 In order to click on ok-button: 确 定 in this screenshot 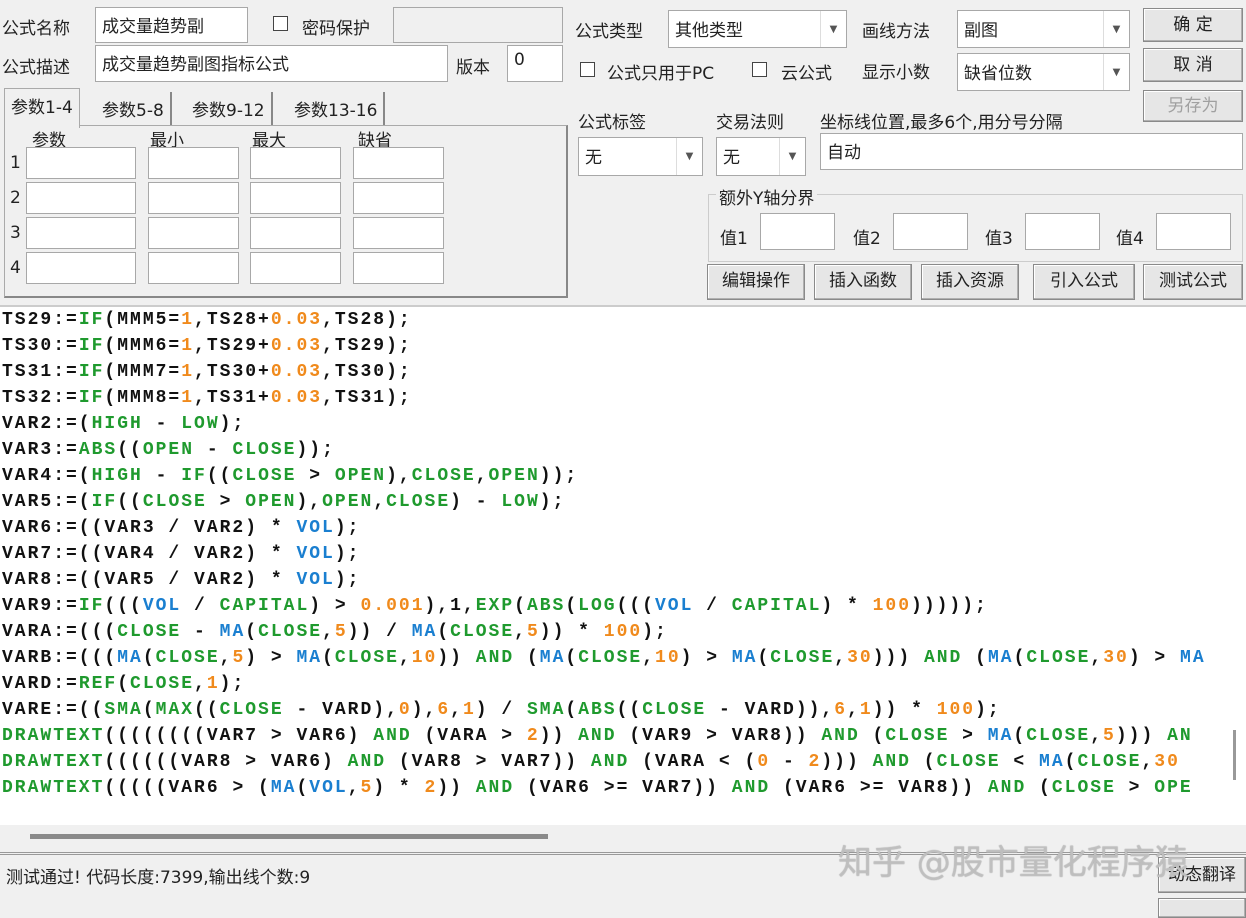, I will do `click(1193, 25)`.